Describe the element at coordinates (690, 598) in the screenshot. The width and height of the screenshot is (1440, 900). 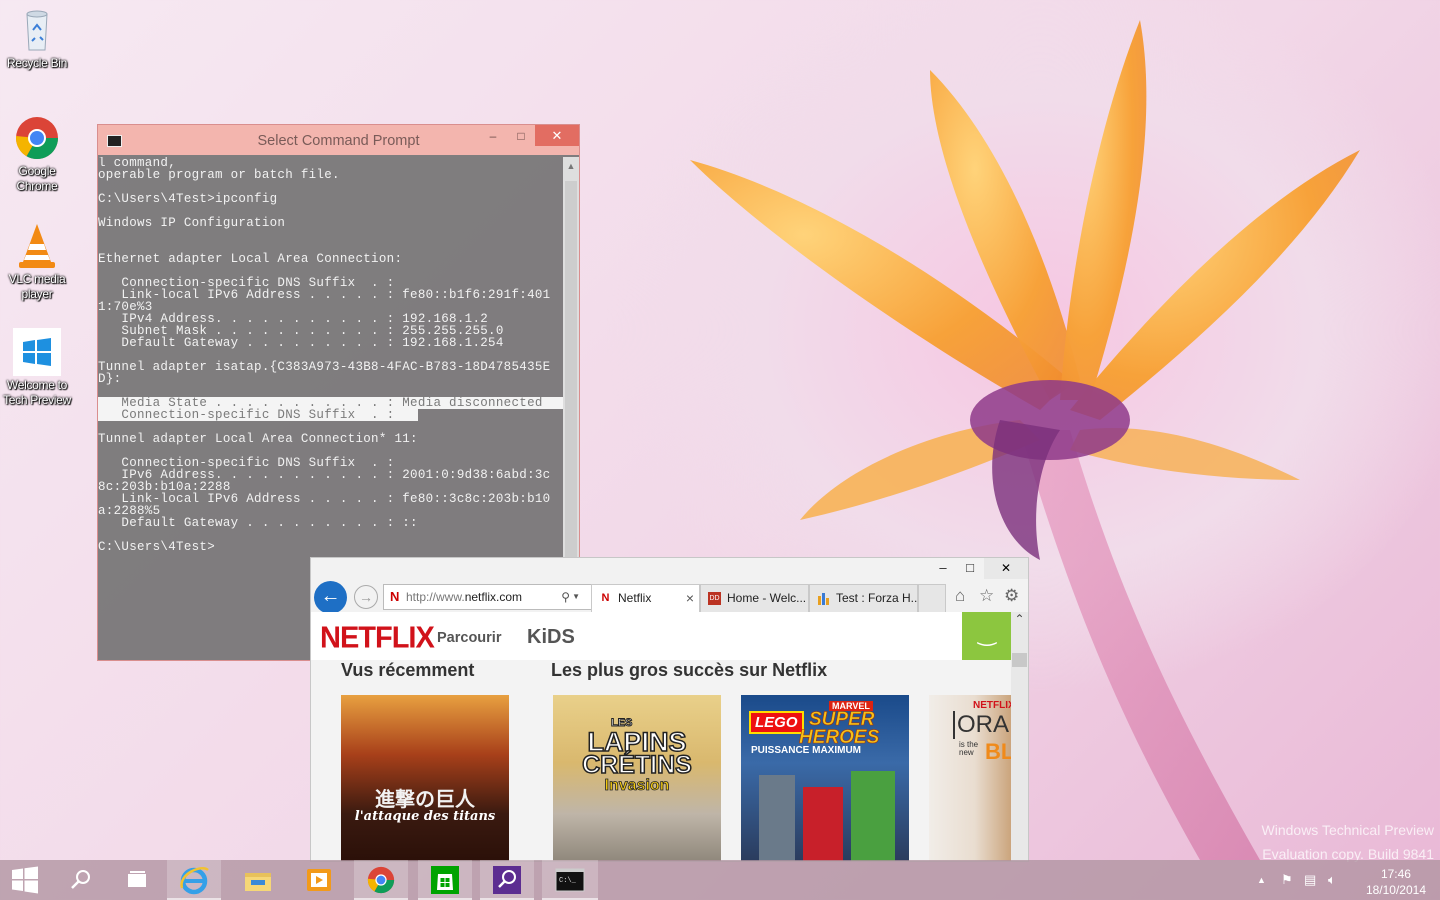
I see `tab-close-icon: ×` at that location.